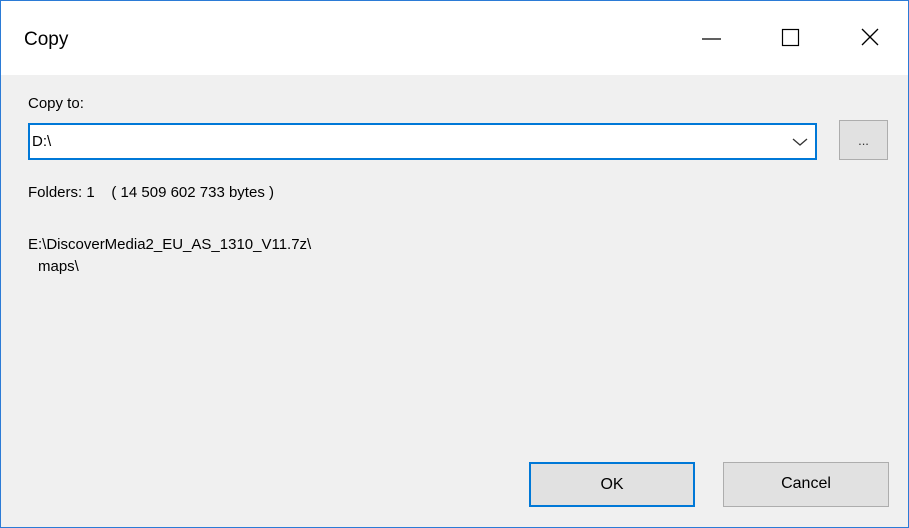  I want to click on minimize-icon, so click(711, 39).